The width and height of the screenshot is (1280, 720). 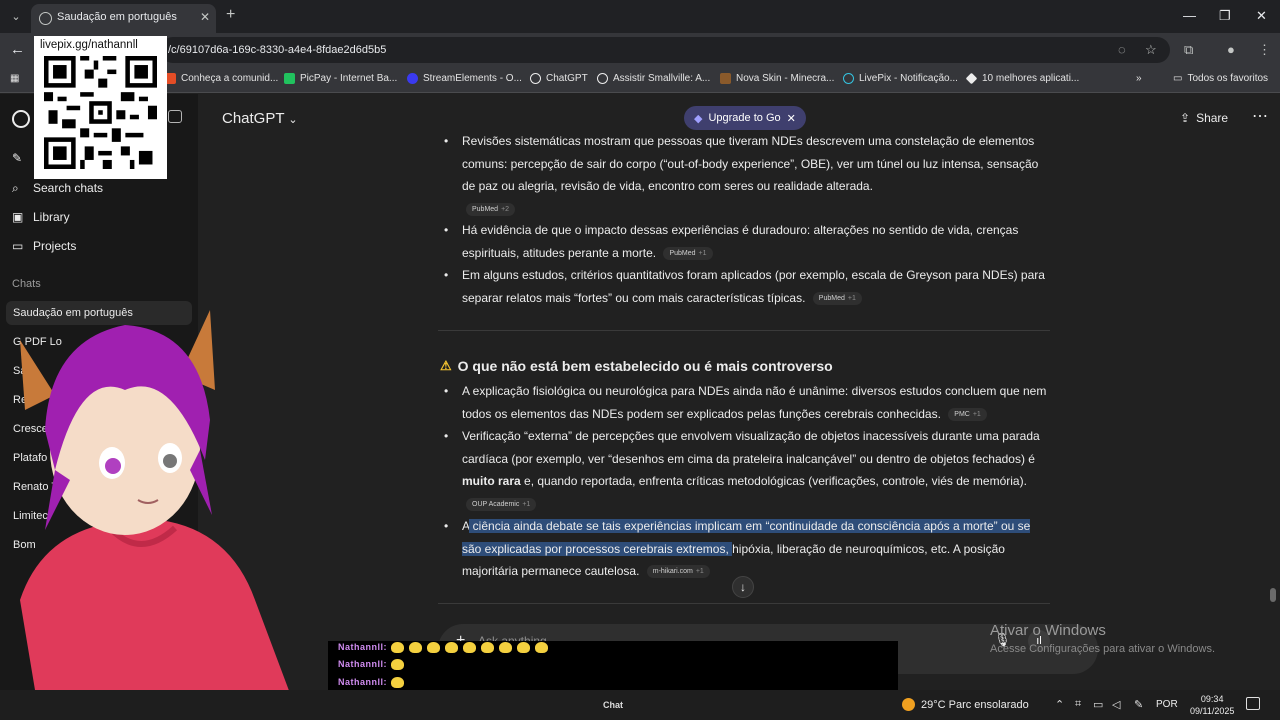 I want to click on chevron-up-icon: ⌃, so click(x=1059, y=704).